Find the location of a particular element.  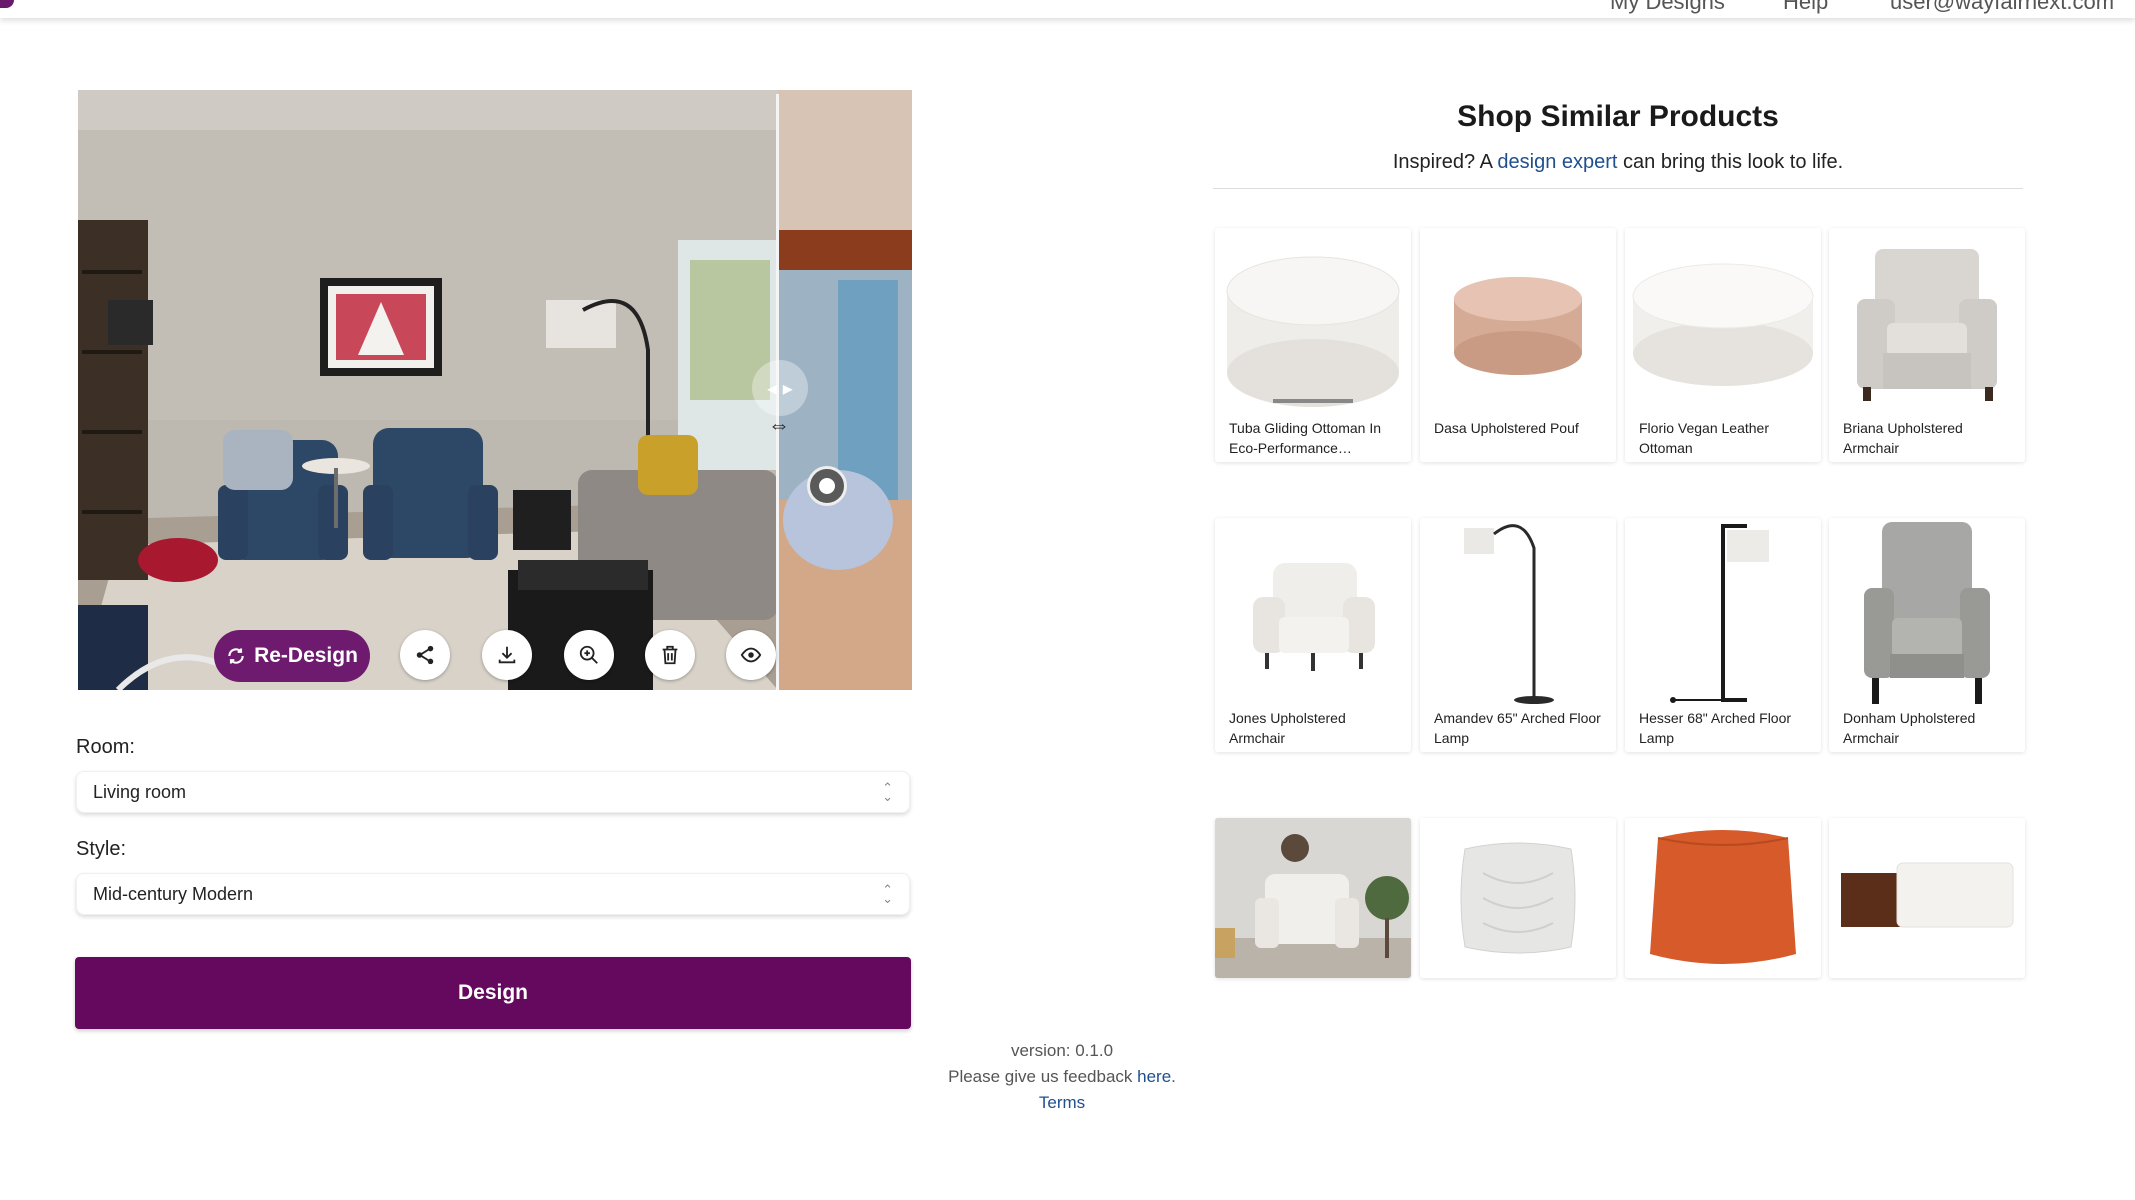

zoom-button is located at coordinates (589, 655).